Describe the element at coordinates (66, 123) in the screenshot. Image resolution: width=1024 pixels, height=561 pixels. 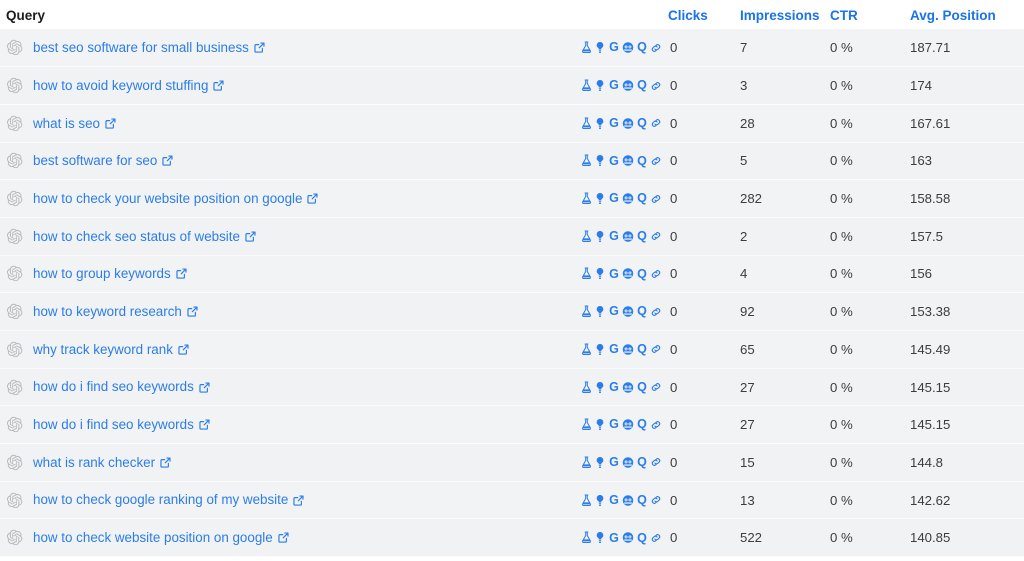
I see `query-link: what is seo` at that location.